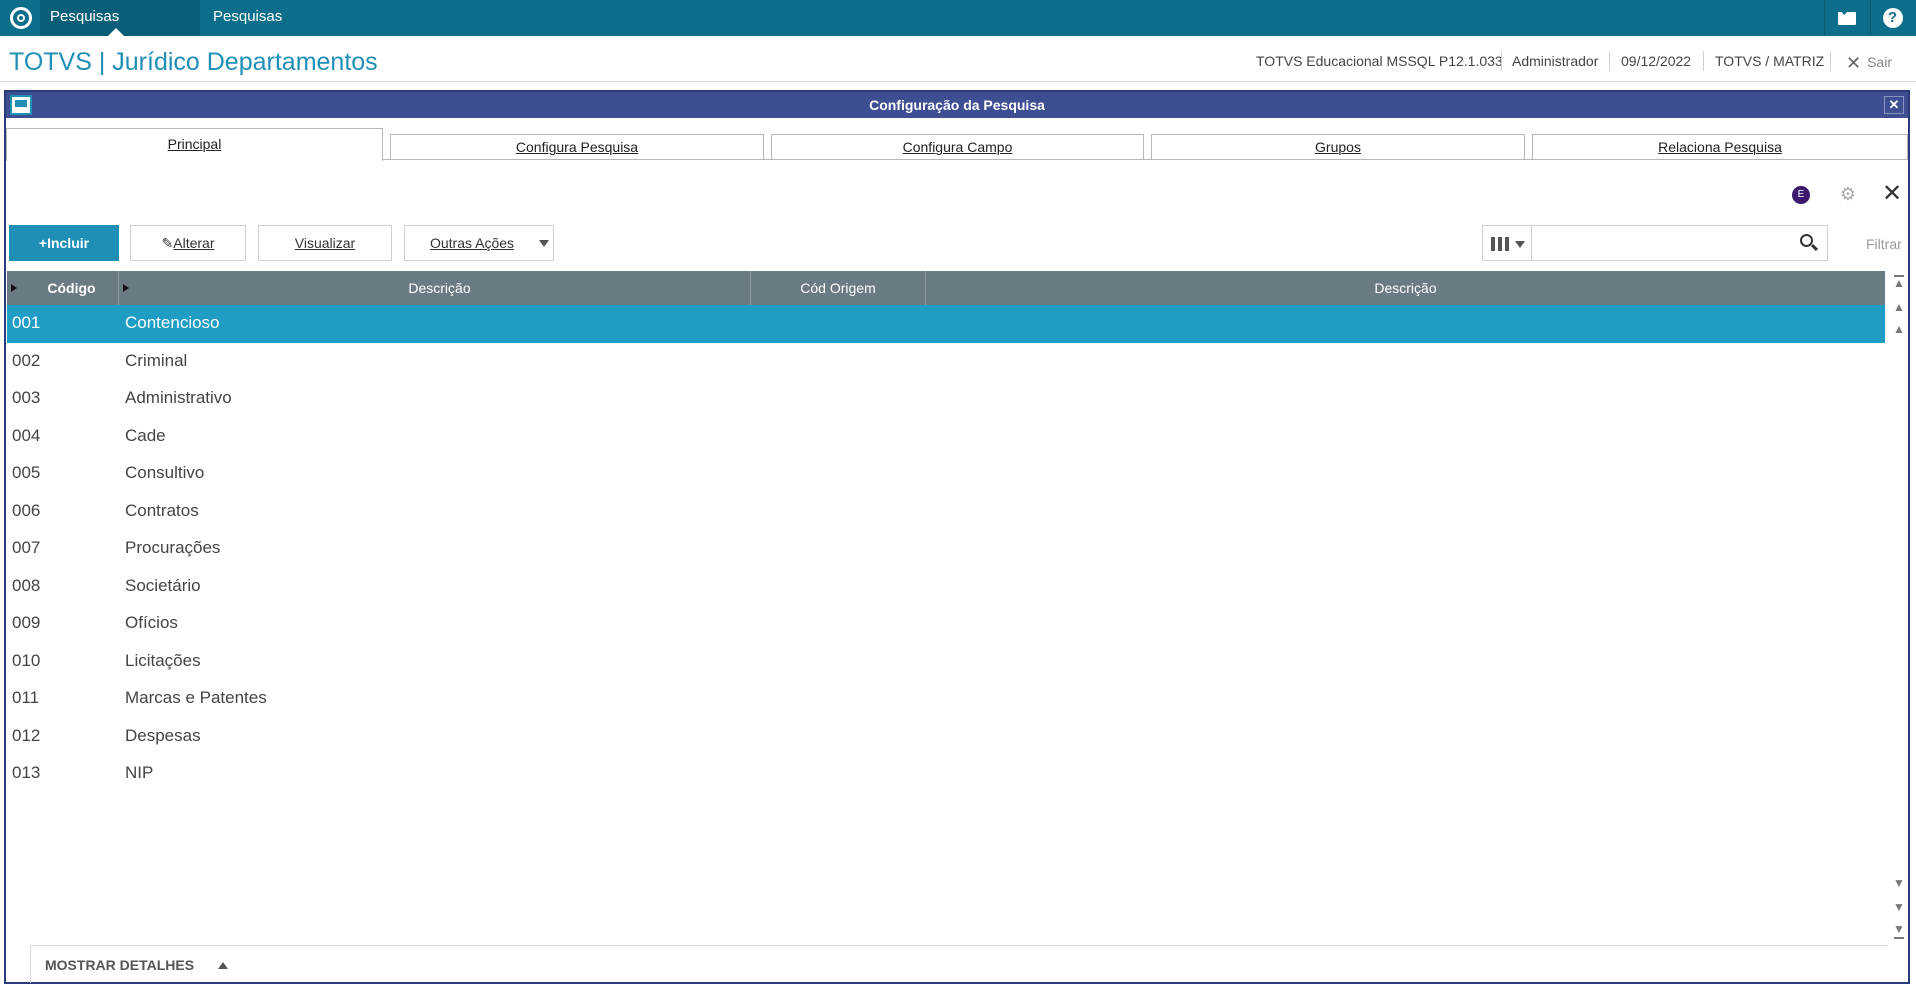 The image size is (1916, 994). I want to click on row-code: 006, so click(26, 510).